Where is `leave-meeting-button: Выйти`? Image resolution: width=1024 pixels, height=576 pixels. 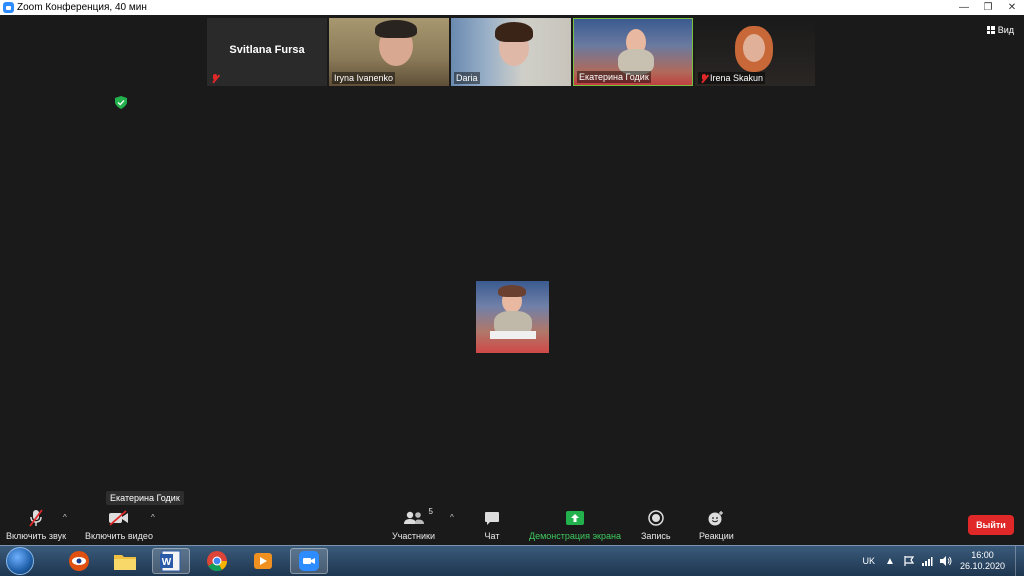 leave-meeting-button: Выйти is located at coordinates (991, 525).